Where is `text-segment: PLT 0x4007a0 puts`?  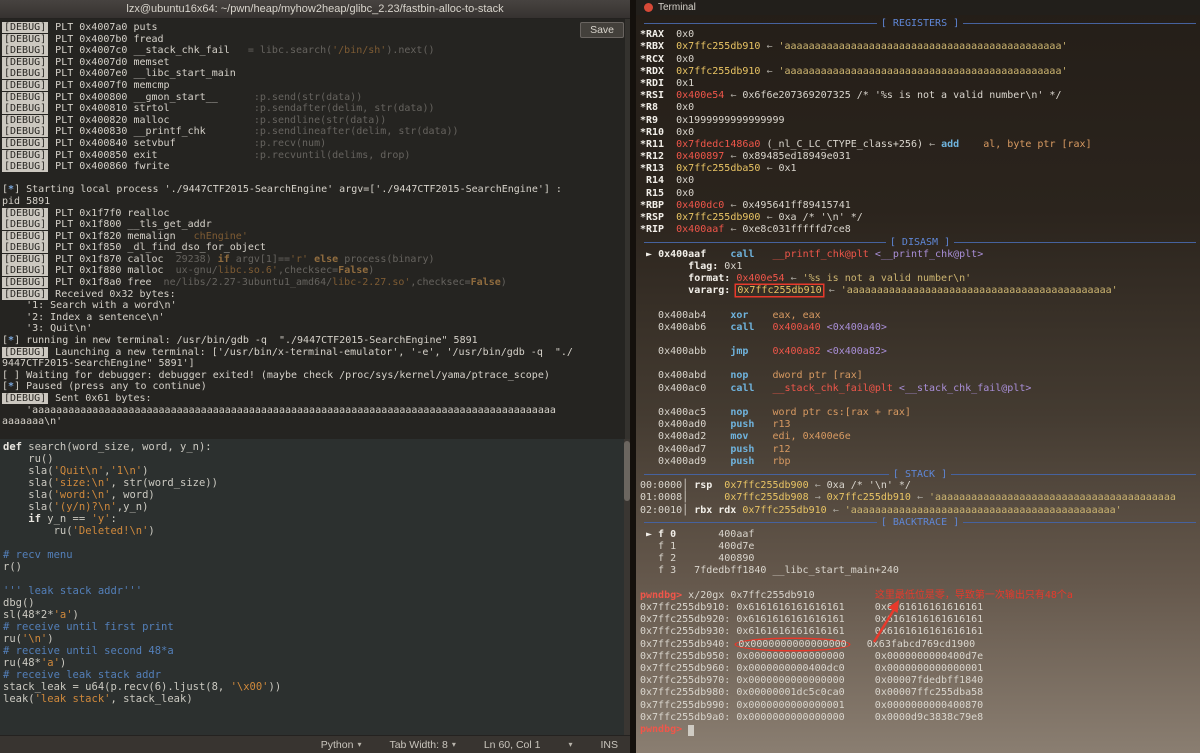
text-segment: PLT 0x4007a0 puts is located at coordinates (103, 27).